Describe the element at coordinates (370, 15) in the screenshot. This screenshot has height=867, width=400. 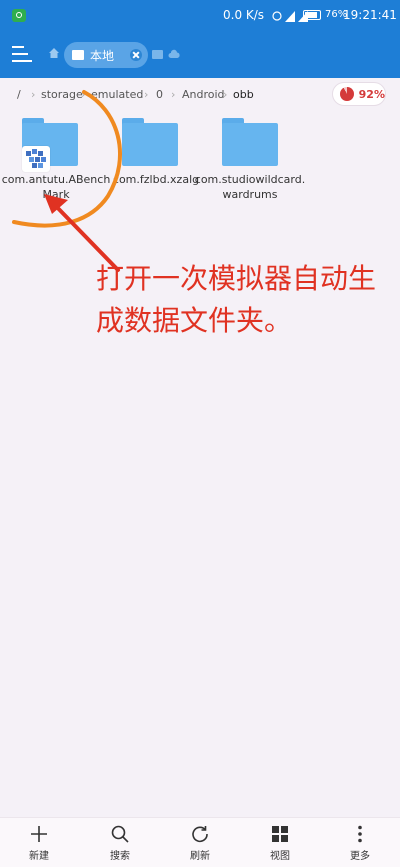
I see `clock: 19:21:41` at that location.